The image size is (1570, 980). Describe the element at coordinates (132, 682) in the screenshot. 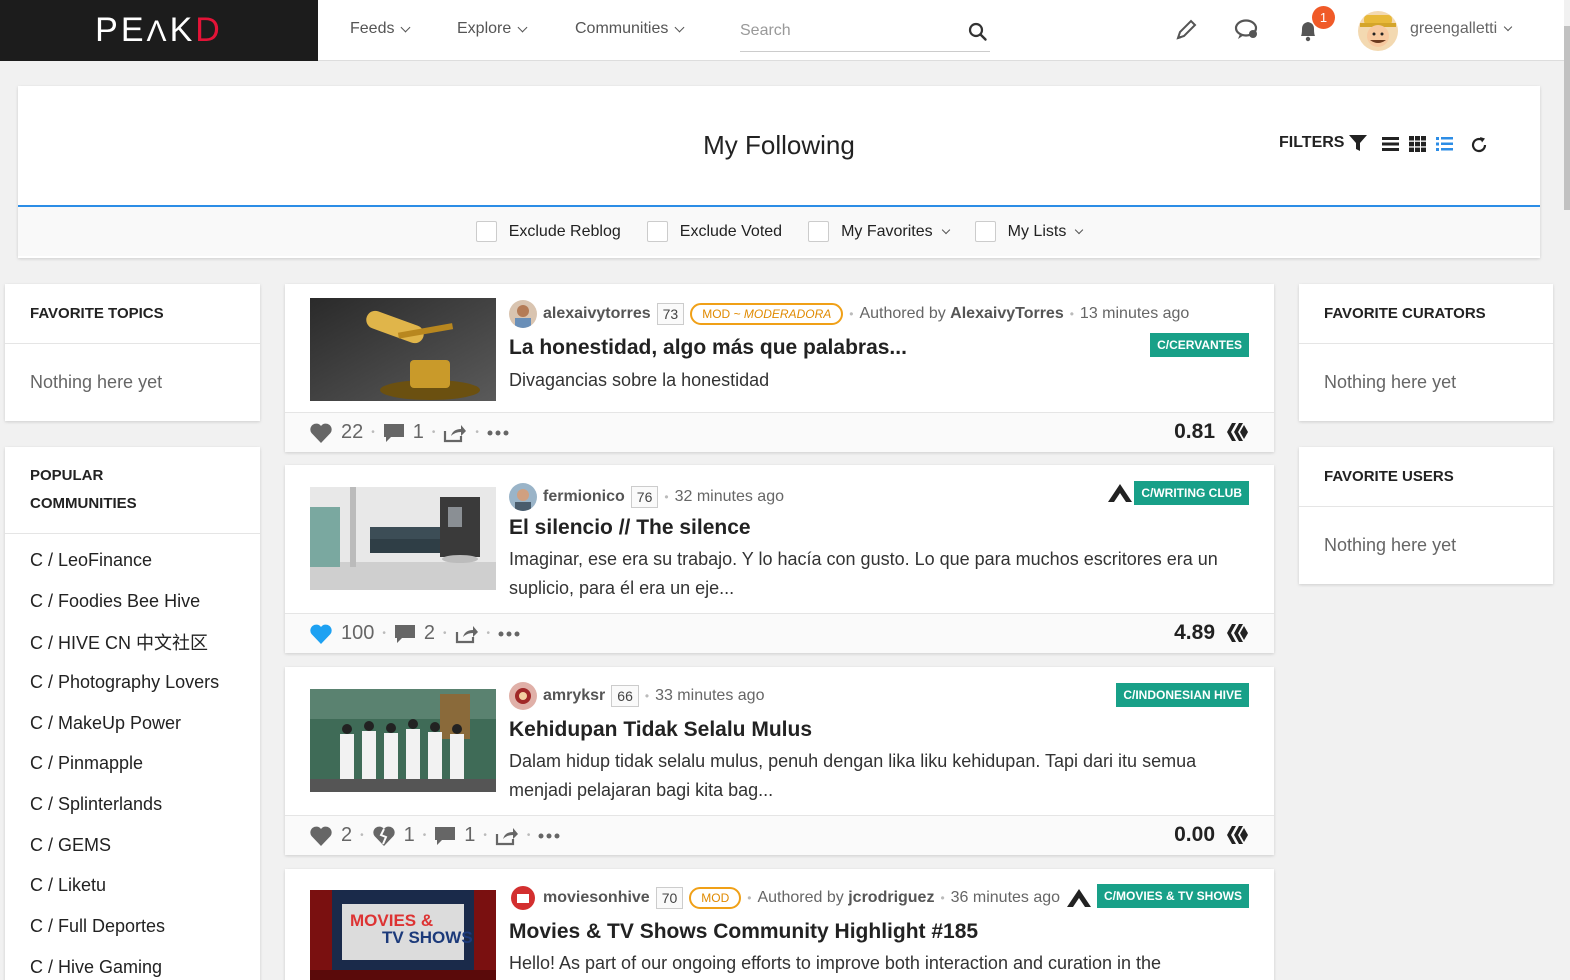

I see `community-link: C / Photography Lovers` at that location.